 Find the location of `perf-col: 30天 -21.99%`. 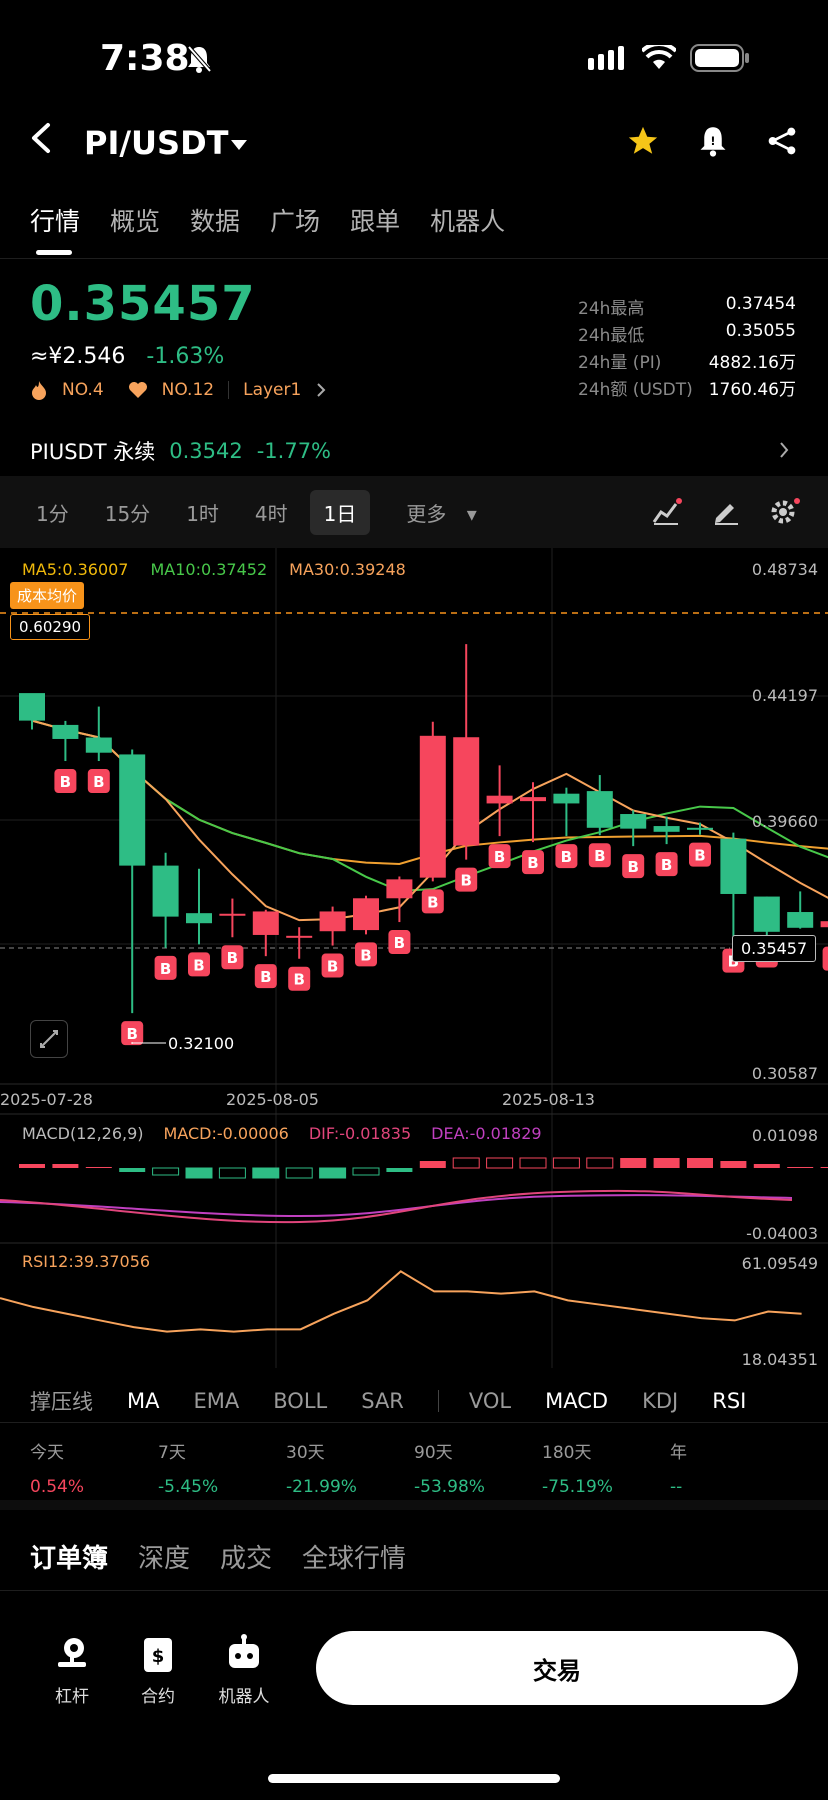

perf-col: 30天 -21.99% is located at coordinates (350, 1467).